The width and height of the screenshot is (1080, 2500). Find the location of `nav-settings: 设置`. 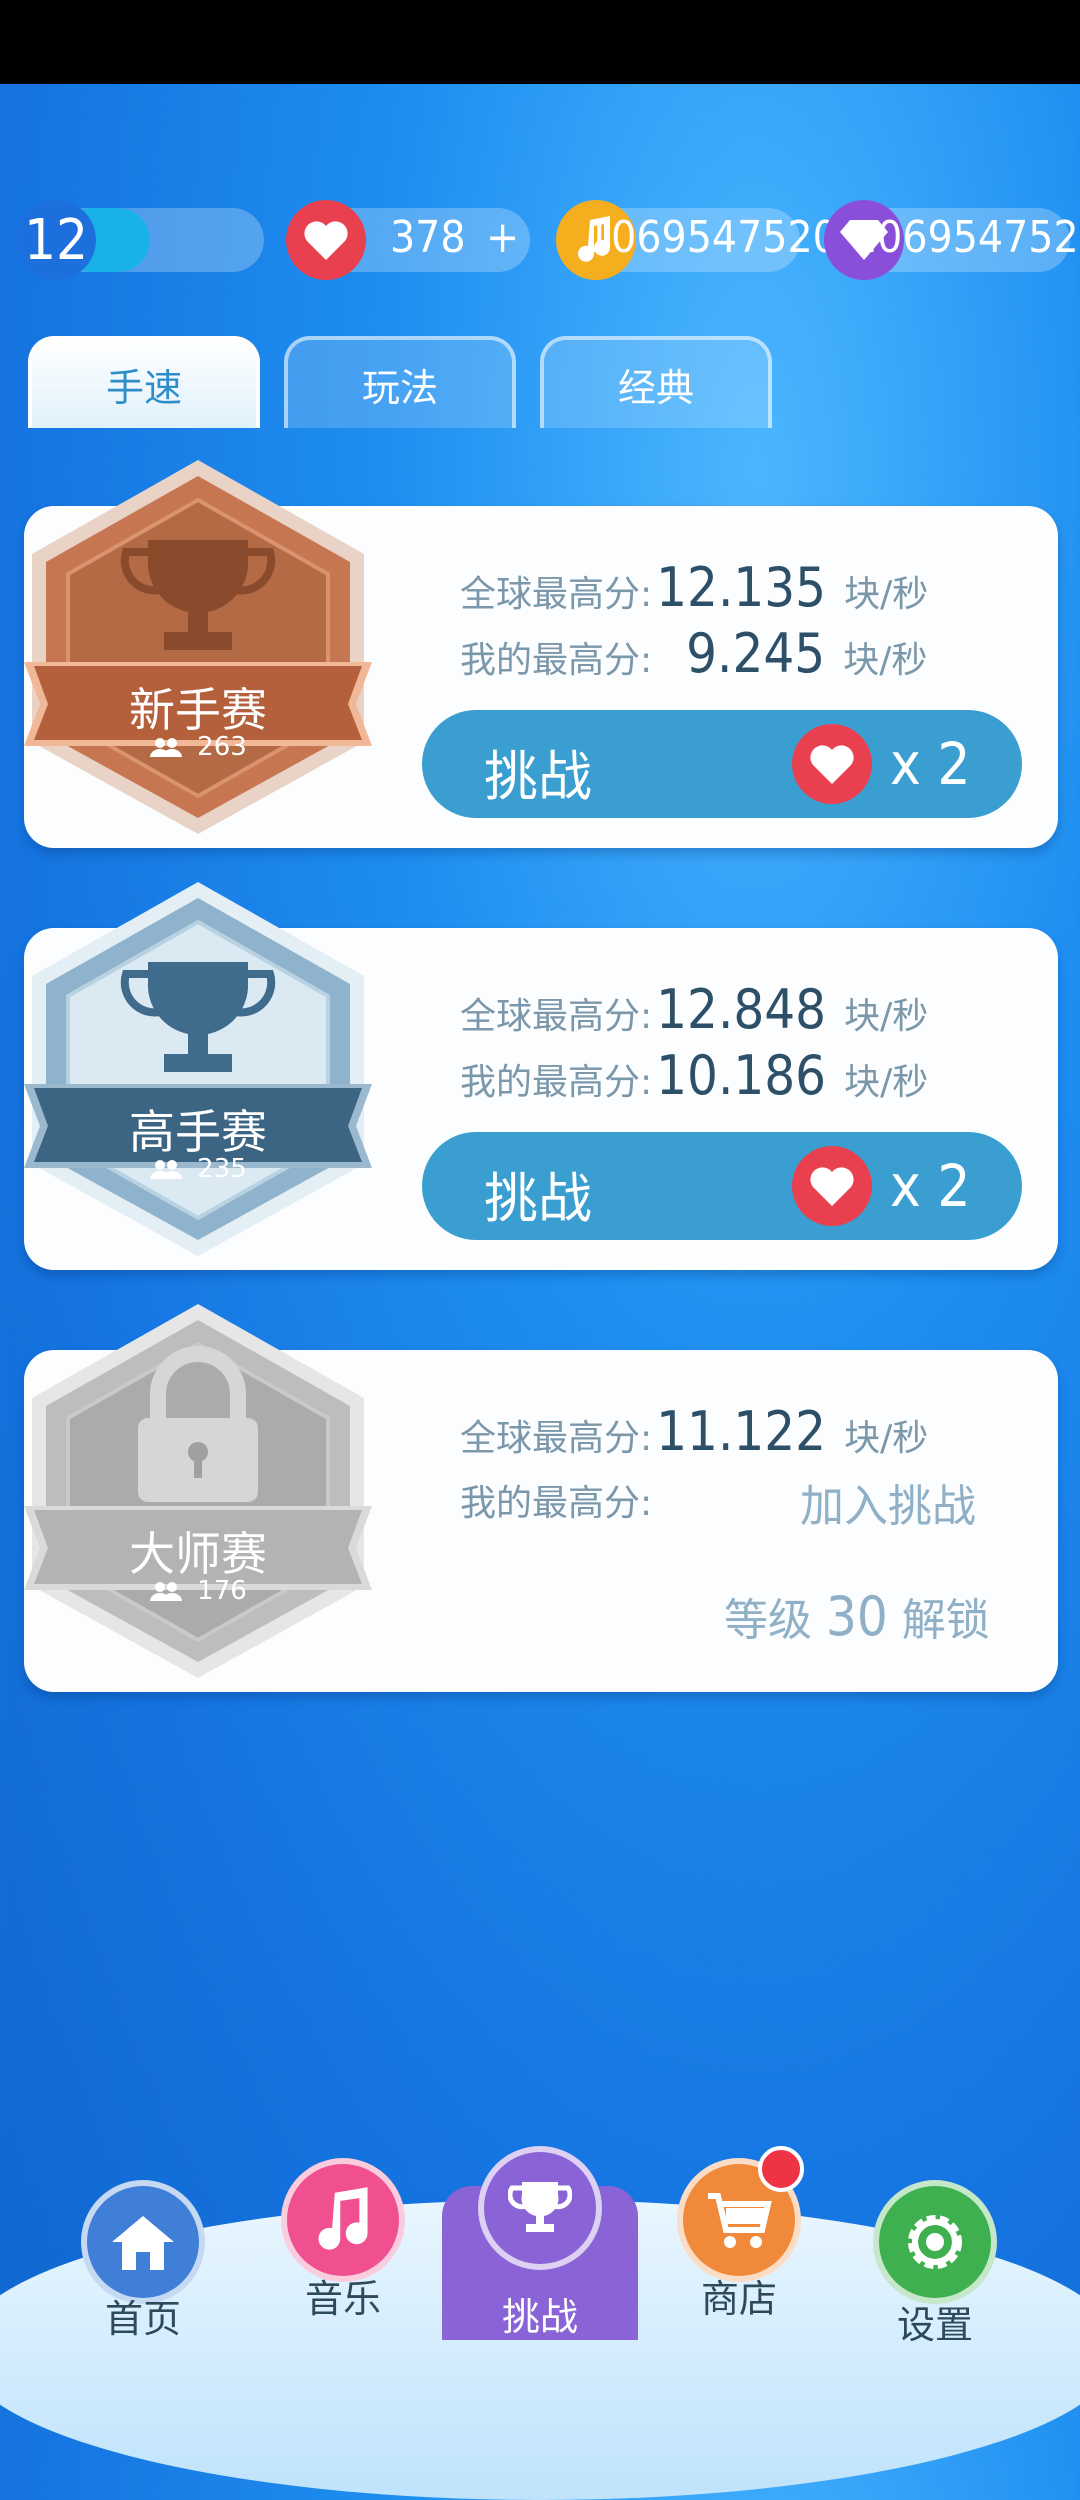

nav-settings: 设置 is located at coordinates (935, 2258).